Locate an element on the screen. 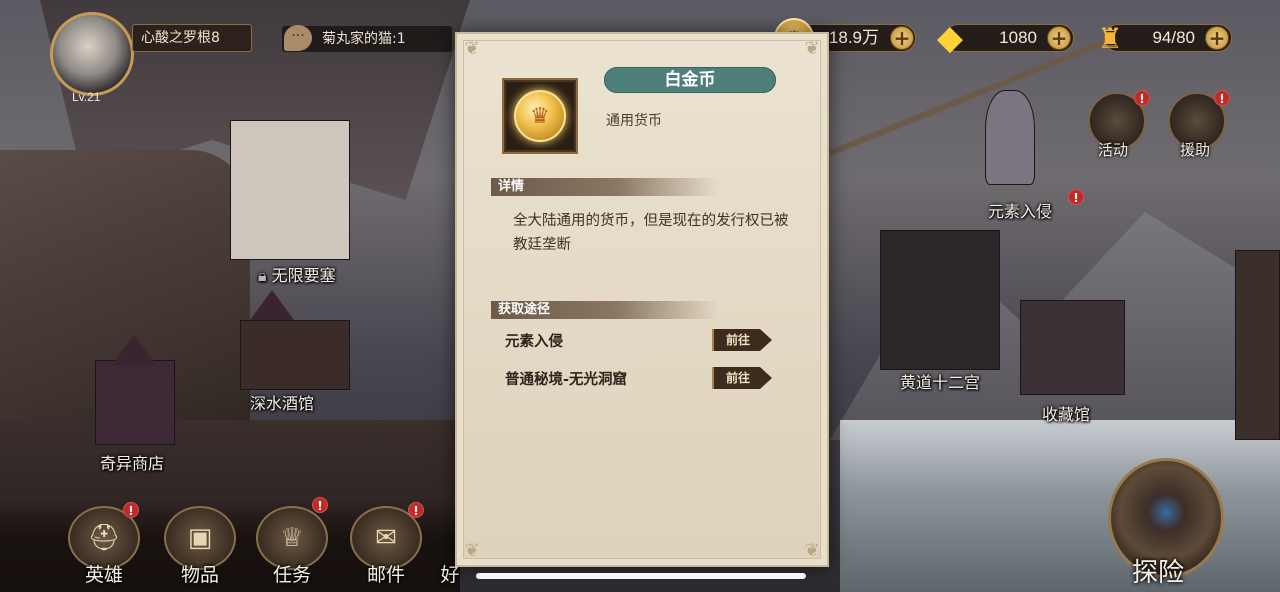 The width and height of the screenshot is (1280, 592). collection-building is located at coordinates (1072, 347).